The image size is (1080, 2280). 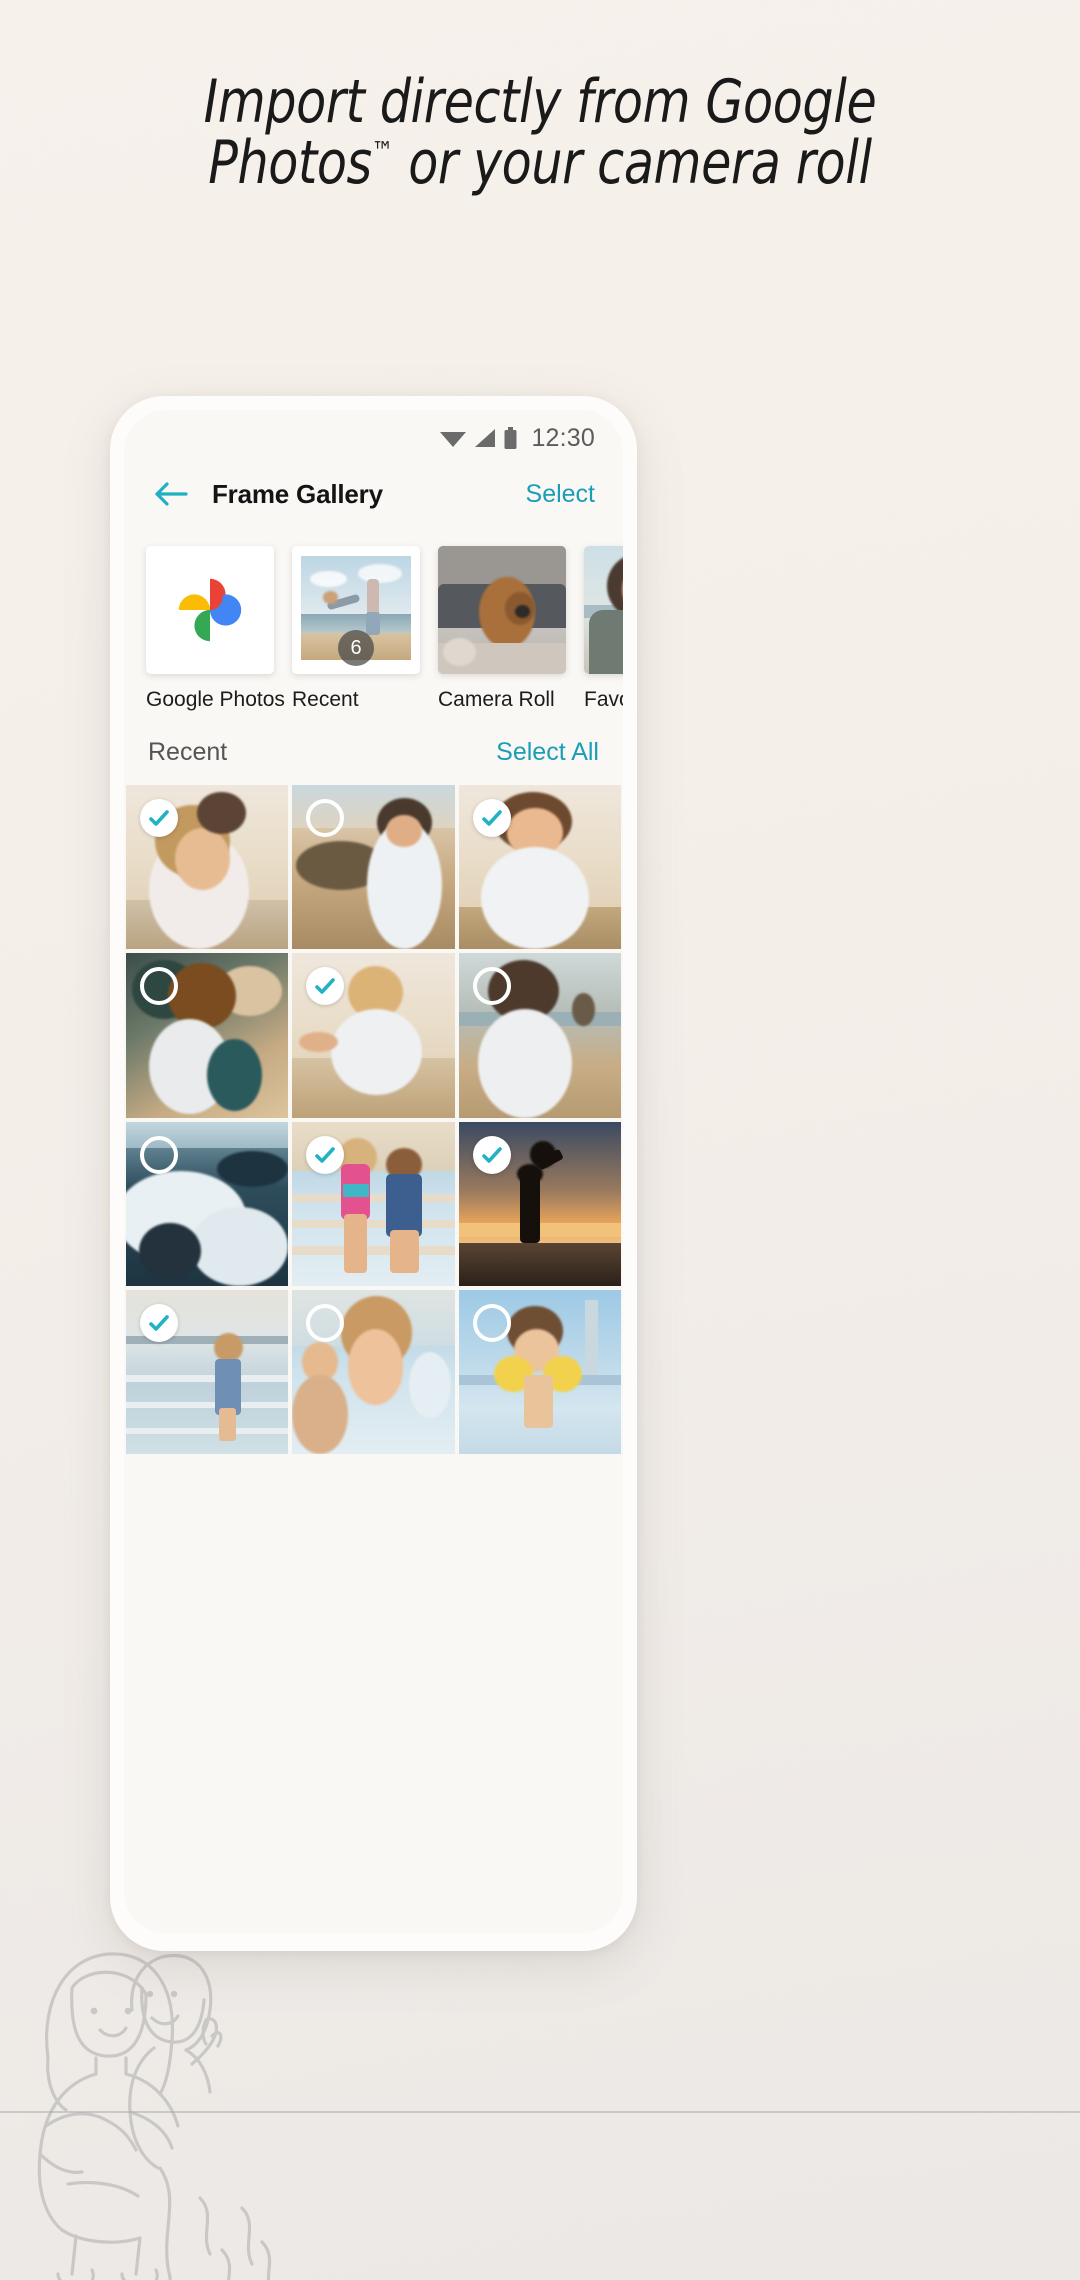 What do you see at coordinates (356, 610) in the screenshot?
I see `album-thumbnail: 6` at bounding box center [356, 610].